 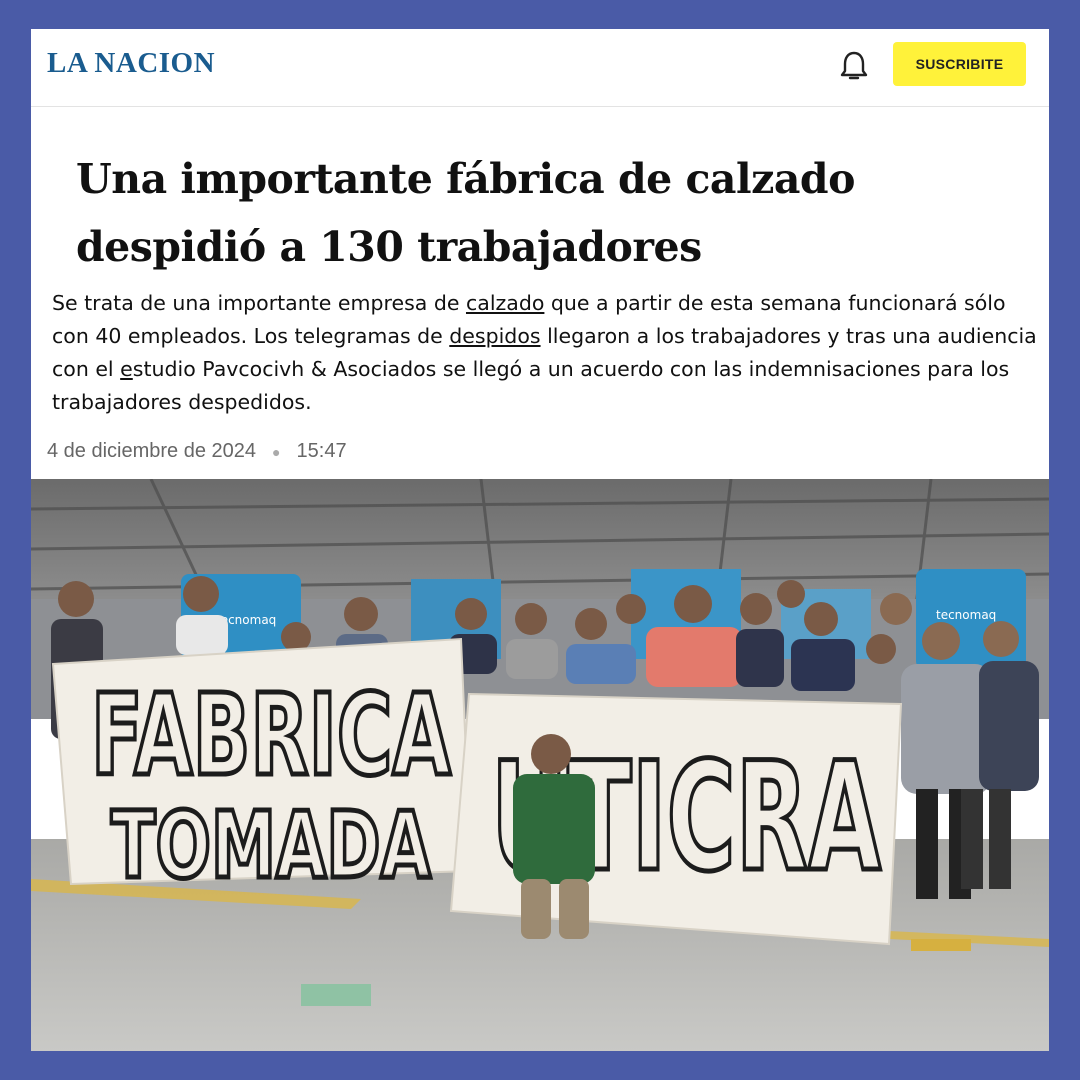 I want to click on site-logo: LA NACION, so click(x=131, y=63).